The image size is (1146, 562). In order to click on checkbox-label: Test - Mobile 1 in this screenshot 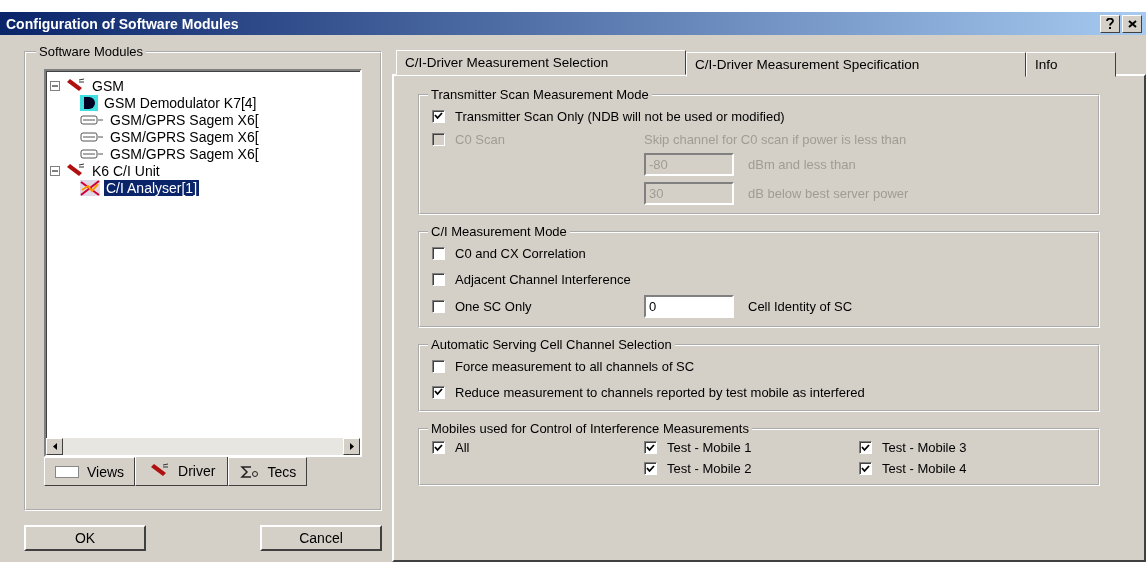, I will do `click(709, 447)`.